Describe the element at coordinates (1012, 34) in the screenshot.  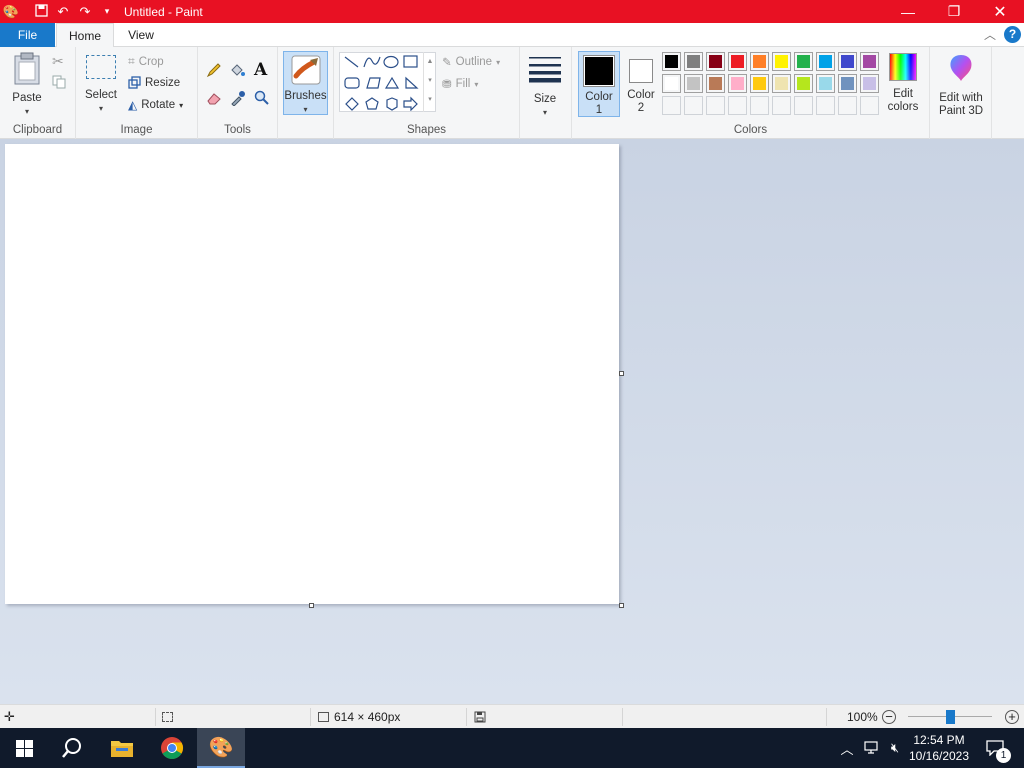
I see `help-icon: ?` at that location.